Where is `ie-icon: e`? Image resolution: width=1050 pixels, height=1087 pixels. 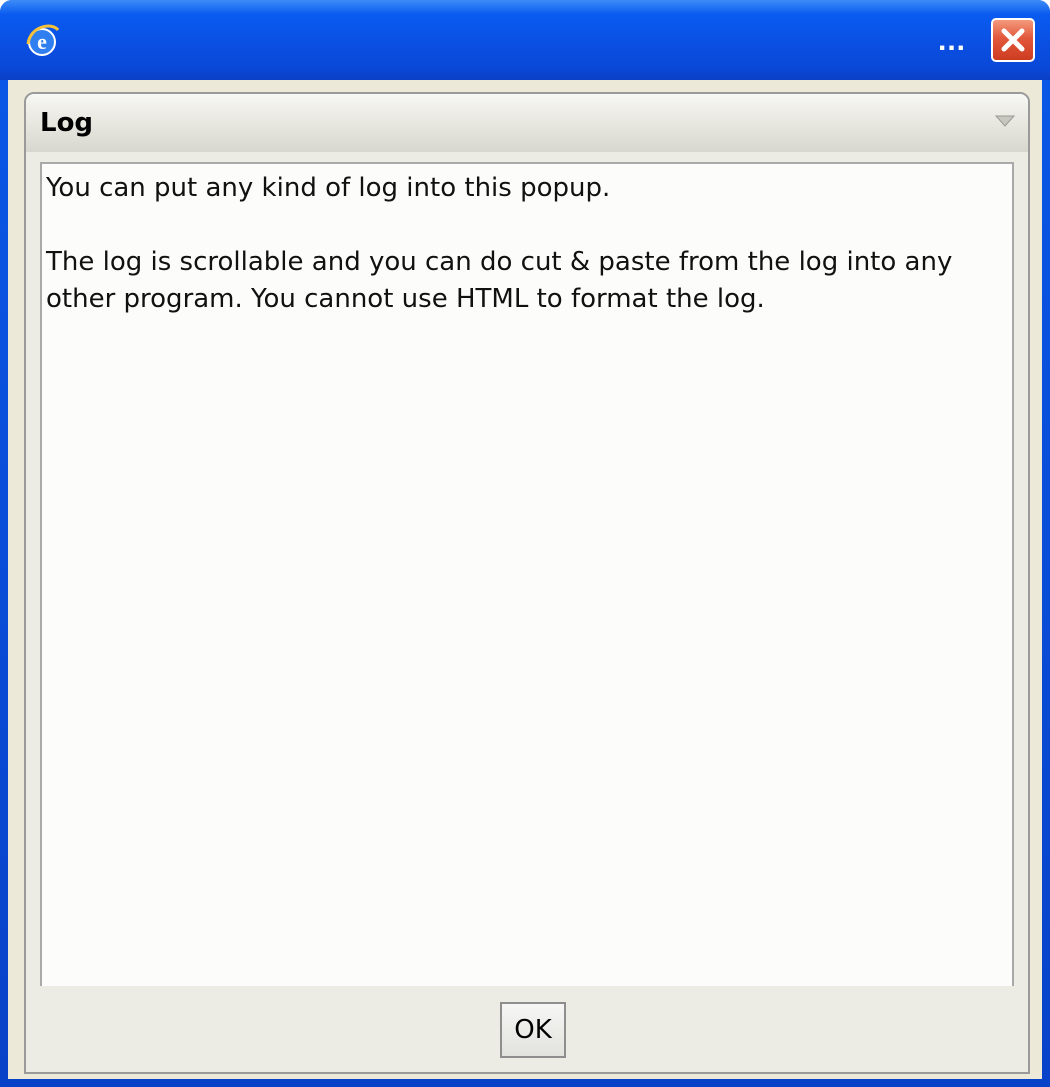 ie-icon: e is located at coordinates (42, 40).